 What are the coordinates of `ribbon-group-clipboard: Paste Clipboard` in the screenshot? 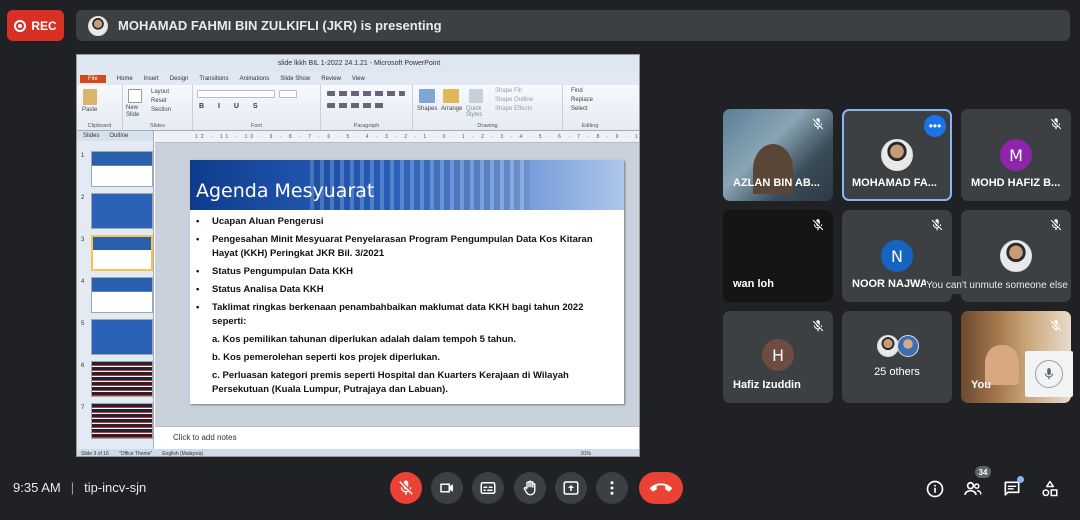 It's located at (100, 107).